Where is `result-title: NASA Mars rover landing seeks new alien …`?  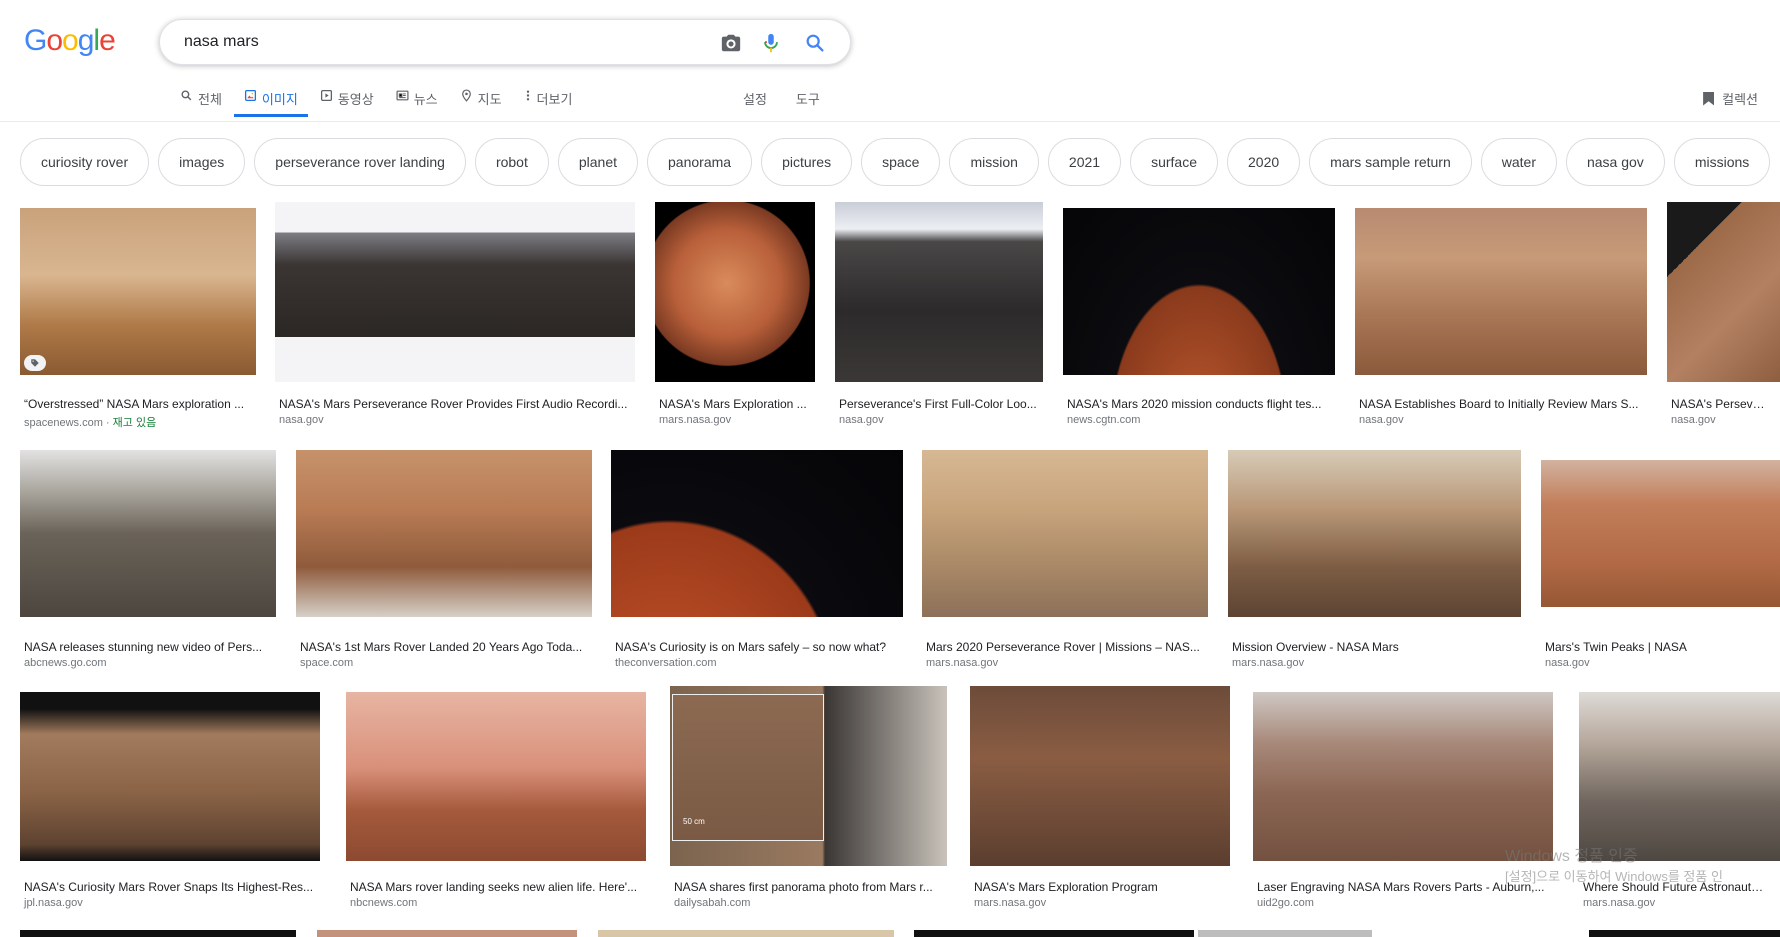 result-title: NASA Mars rover landing seeks new alien … is located at coordinates (493, 887).